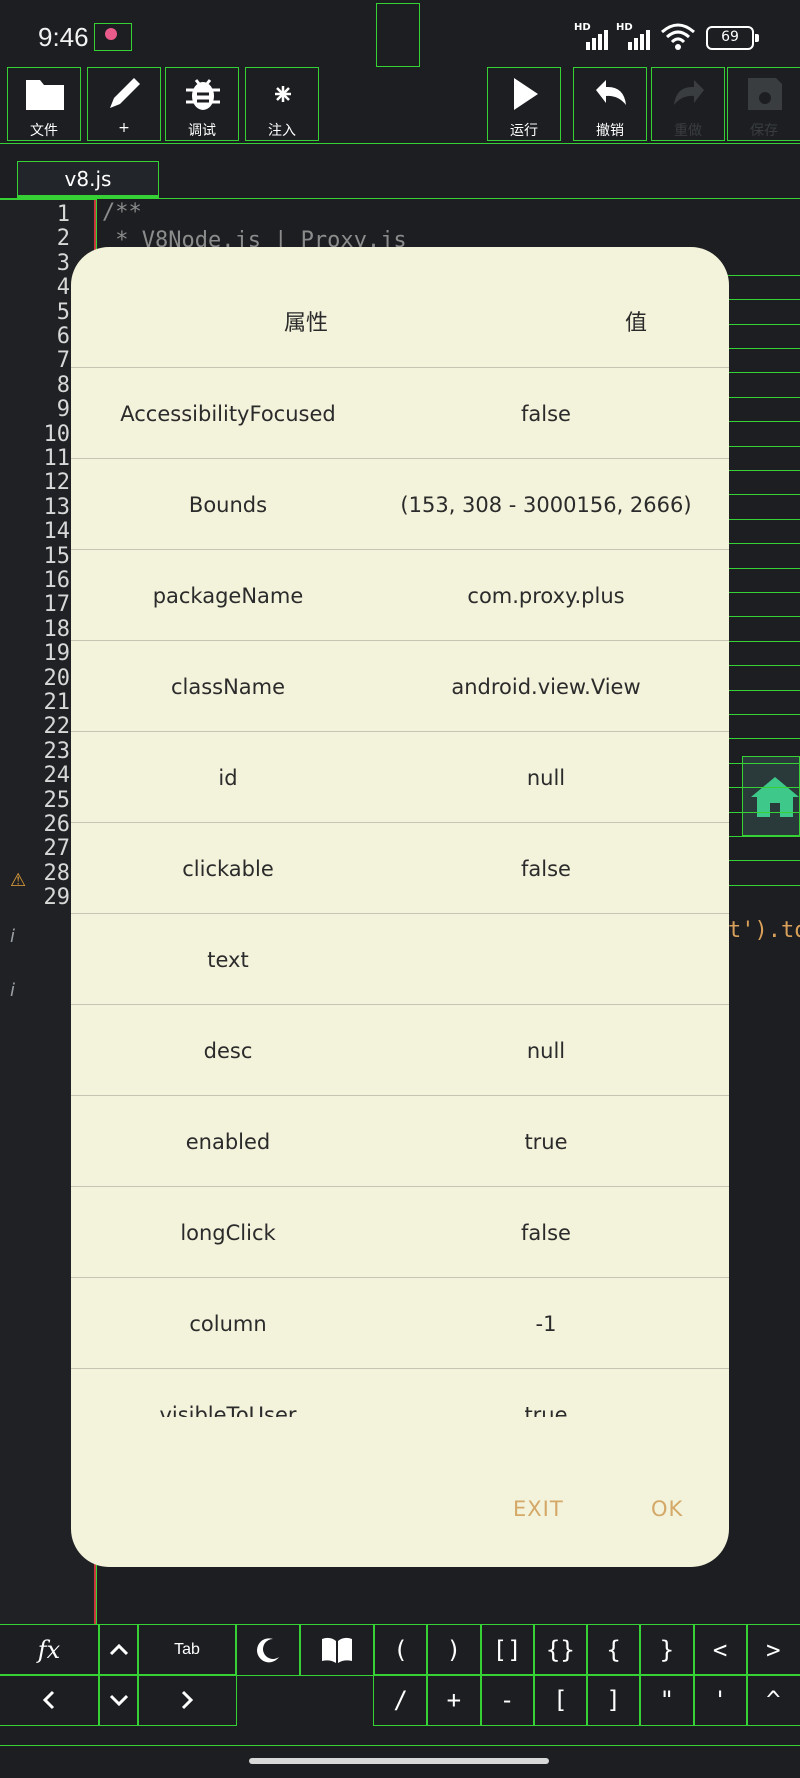  Describe the element at coordinates (228, 1410) in the screenshot. I see `property-key: visibleToUser` at that location.